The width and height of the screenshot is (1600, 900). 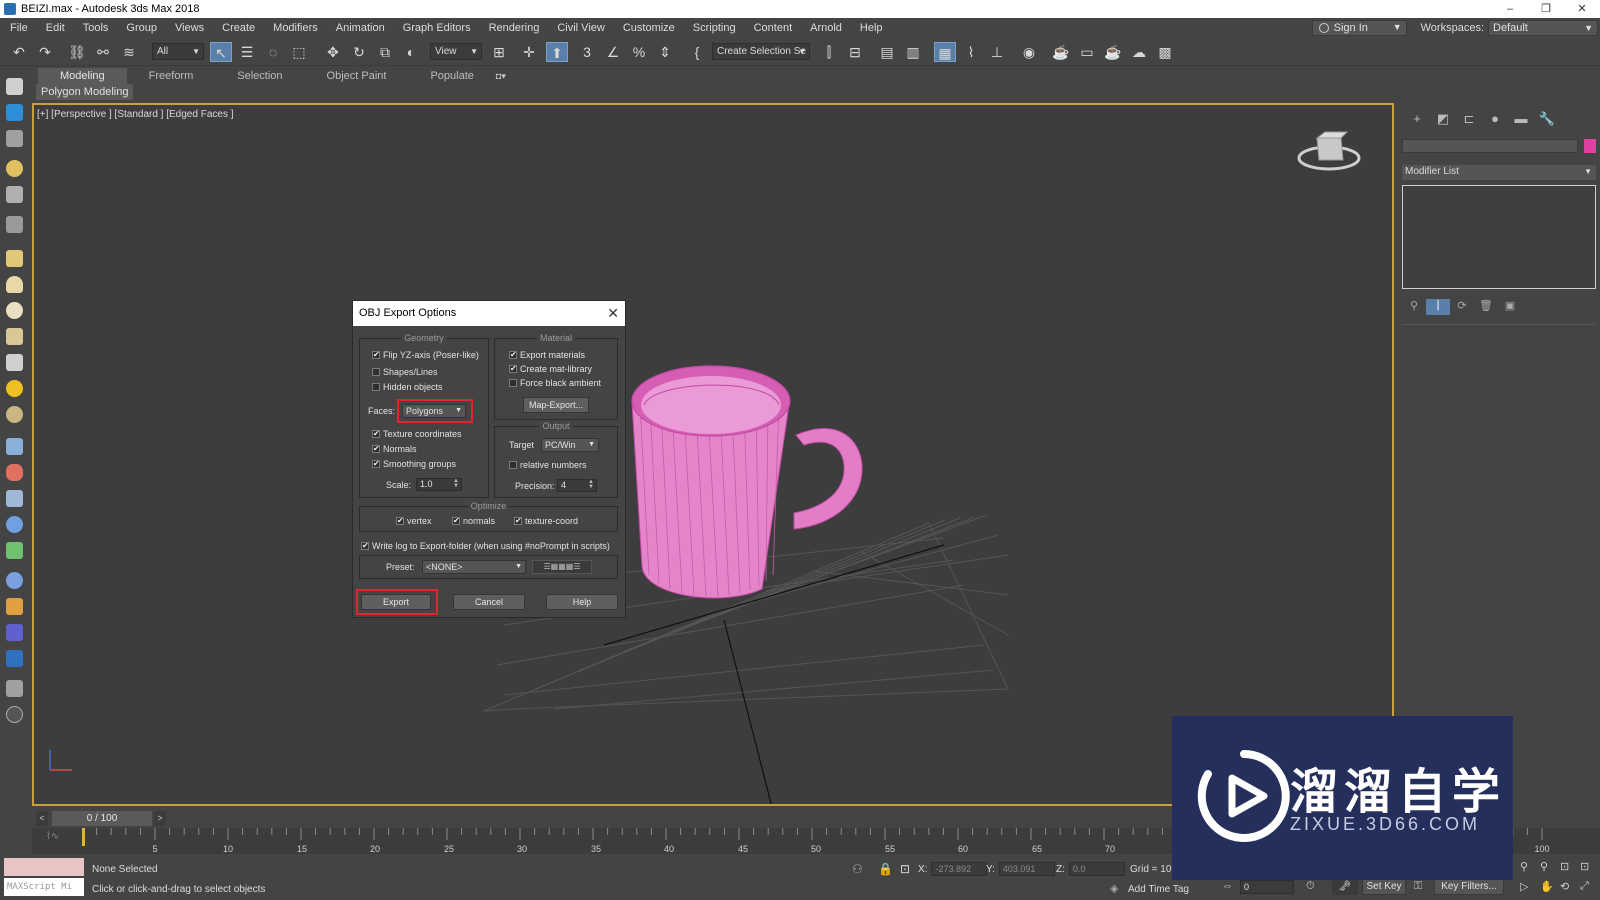 I want to click on align-icon: ⊟, so click(x=855, y=52).